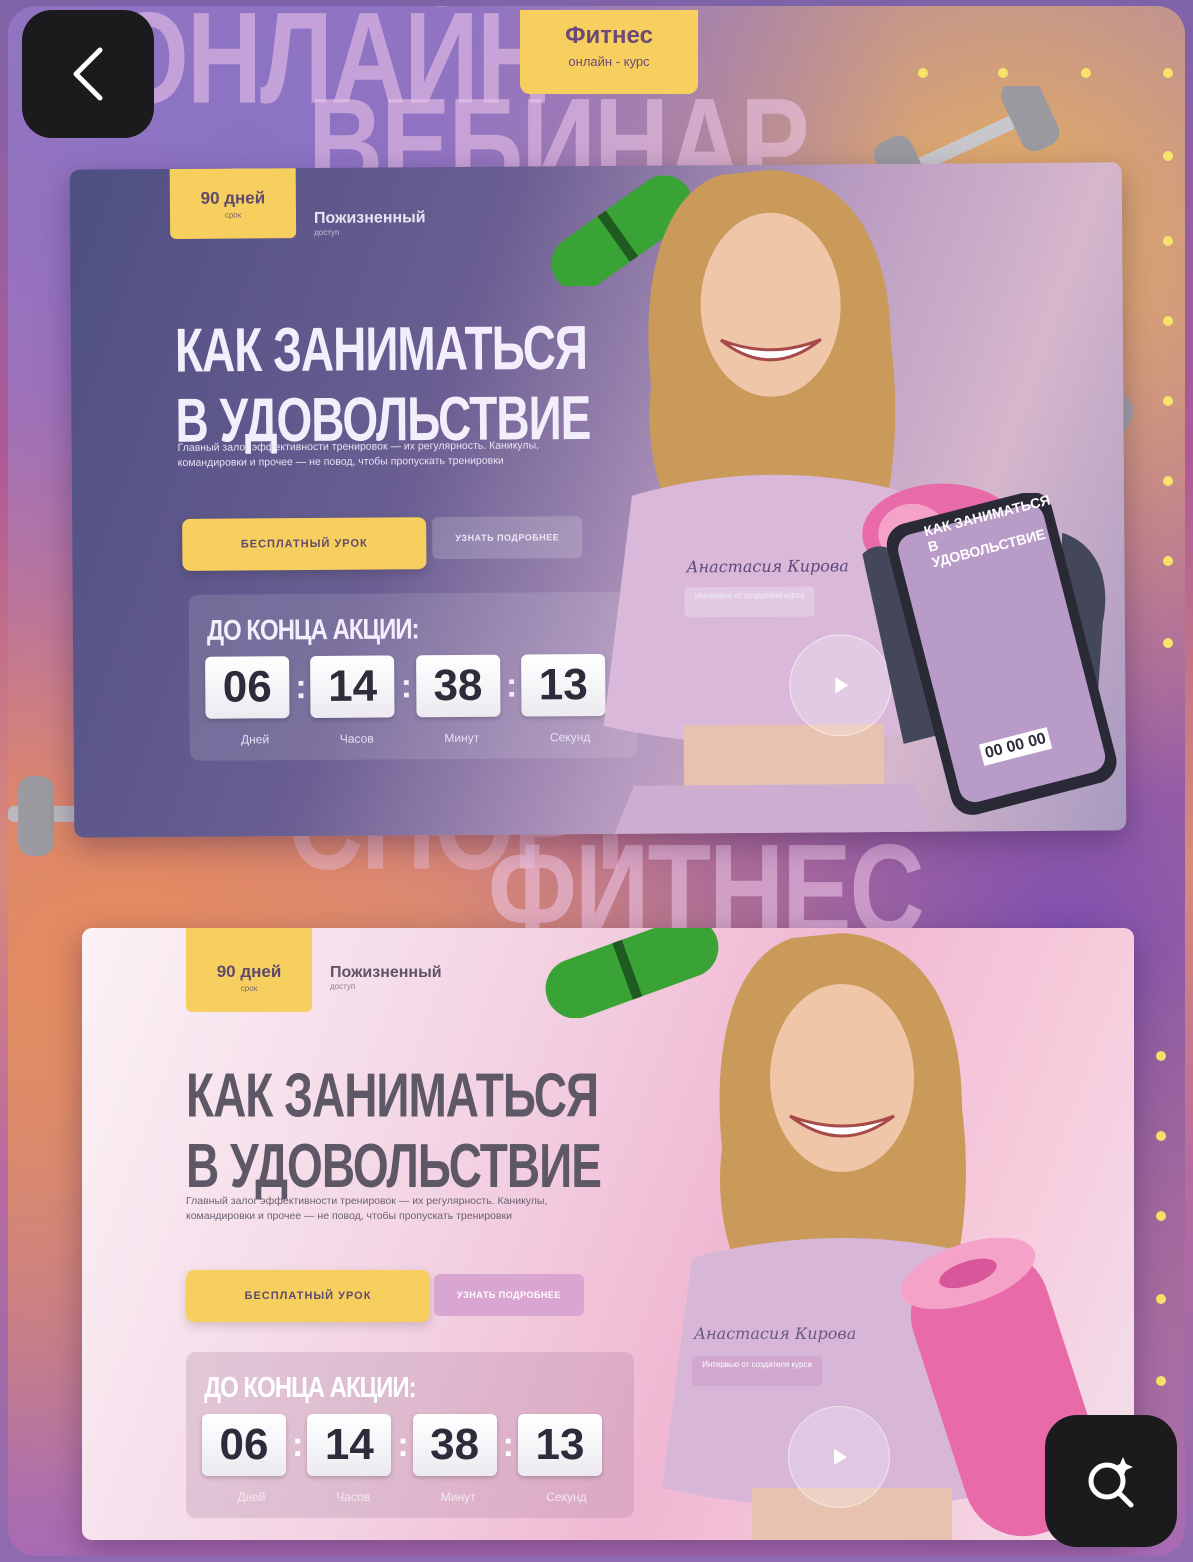  I want to click on play-button, so click(839, 1457).